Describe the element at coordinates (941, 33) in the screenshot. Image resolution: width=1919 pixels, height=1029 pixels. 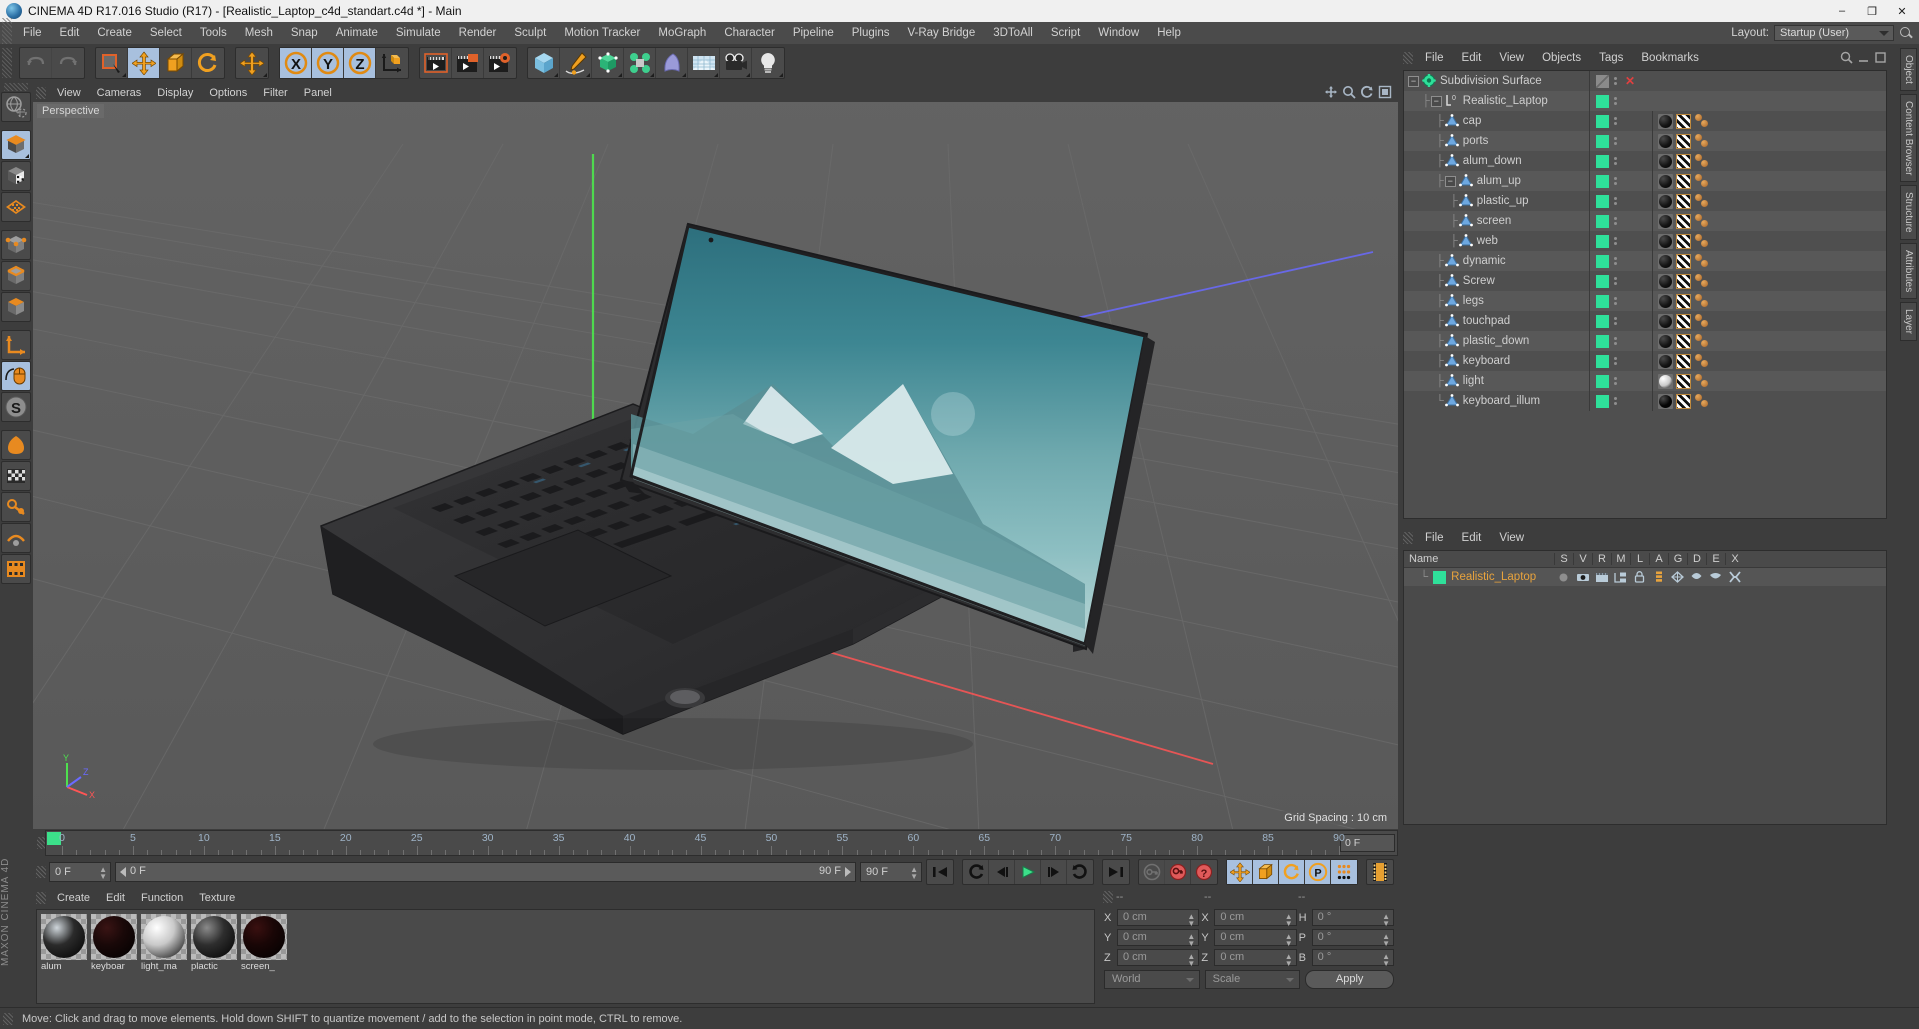
I see `menu-item-v-ray-bridge: V-Ray Bridge` at that location.